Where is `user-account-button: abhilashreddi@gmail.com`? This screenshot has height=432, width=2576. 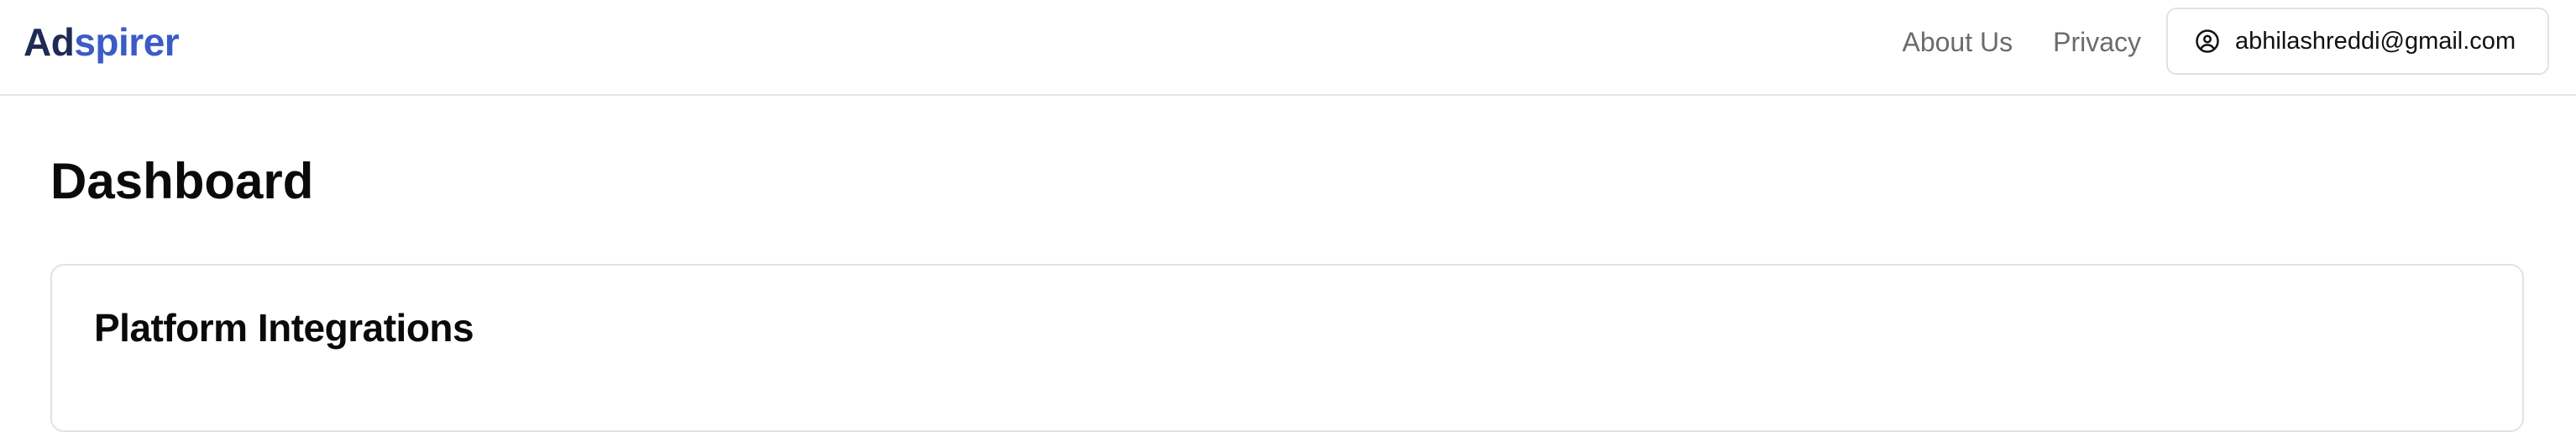 user-account-button: abhilashreddi@gmail.com is located at coordinates (2358, 41).